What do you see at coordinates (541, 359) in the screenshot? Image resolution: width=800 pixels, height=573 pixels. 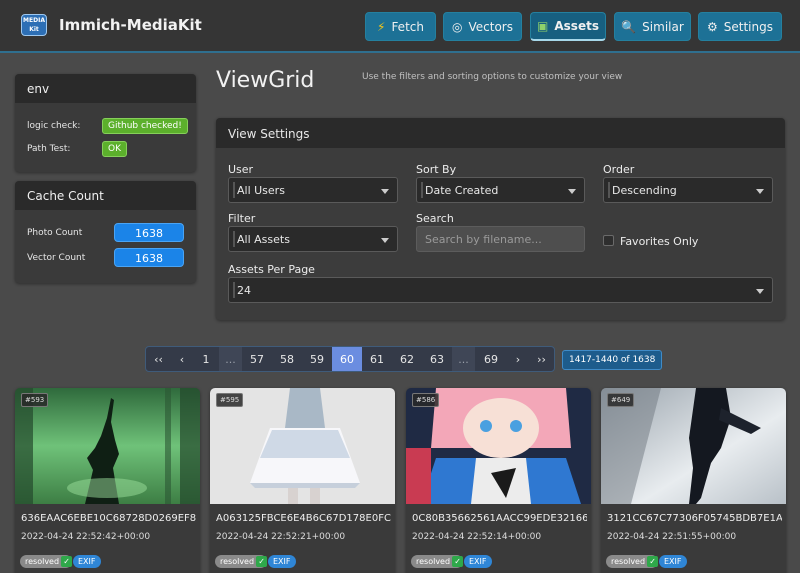 I see `page-last-button: ››` at bounding box center [541, 359].